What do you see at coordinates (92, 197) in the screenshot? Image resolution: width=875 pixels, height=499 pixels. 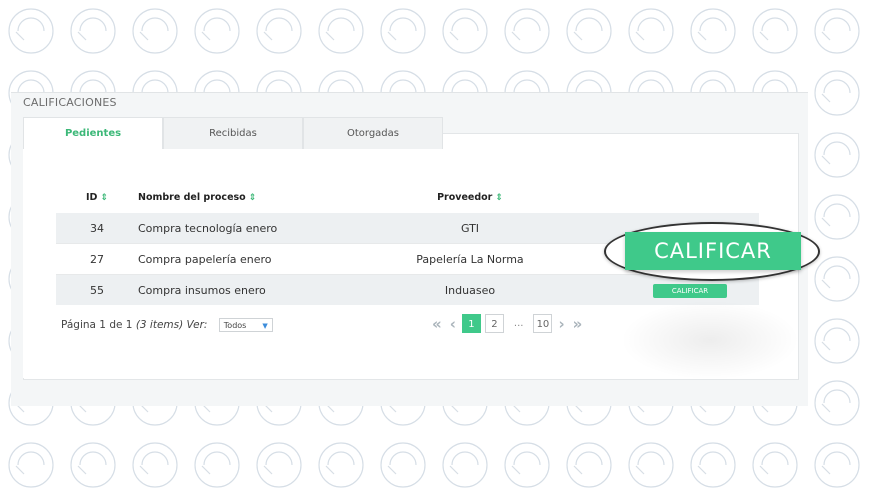 I see `column-header-id-label: ID` at bounding box center [92, 197].